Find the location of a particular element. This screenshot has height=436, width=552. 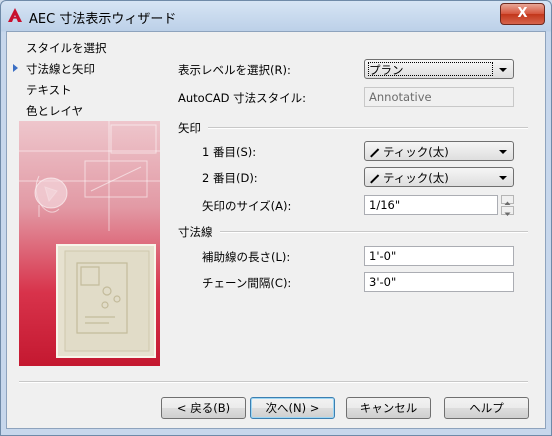

spin-down-button is located at coordinates (507, 211).